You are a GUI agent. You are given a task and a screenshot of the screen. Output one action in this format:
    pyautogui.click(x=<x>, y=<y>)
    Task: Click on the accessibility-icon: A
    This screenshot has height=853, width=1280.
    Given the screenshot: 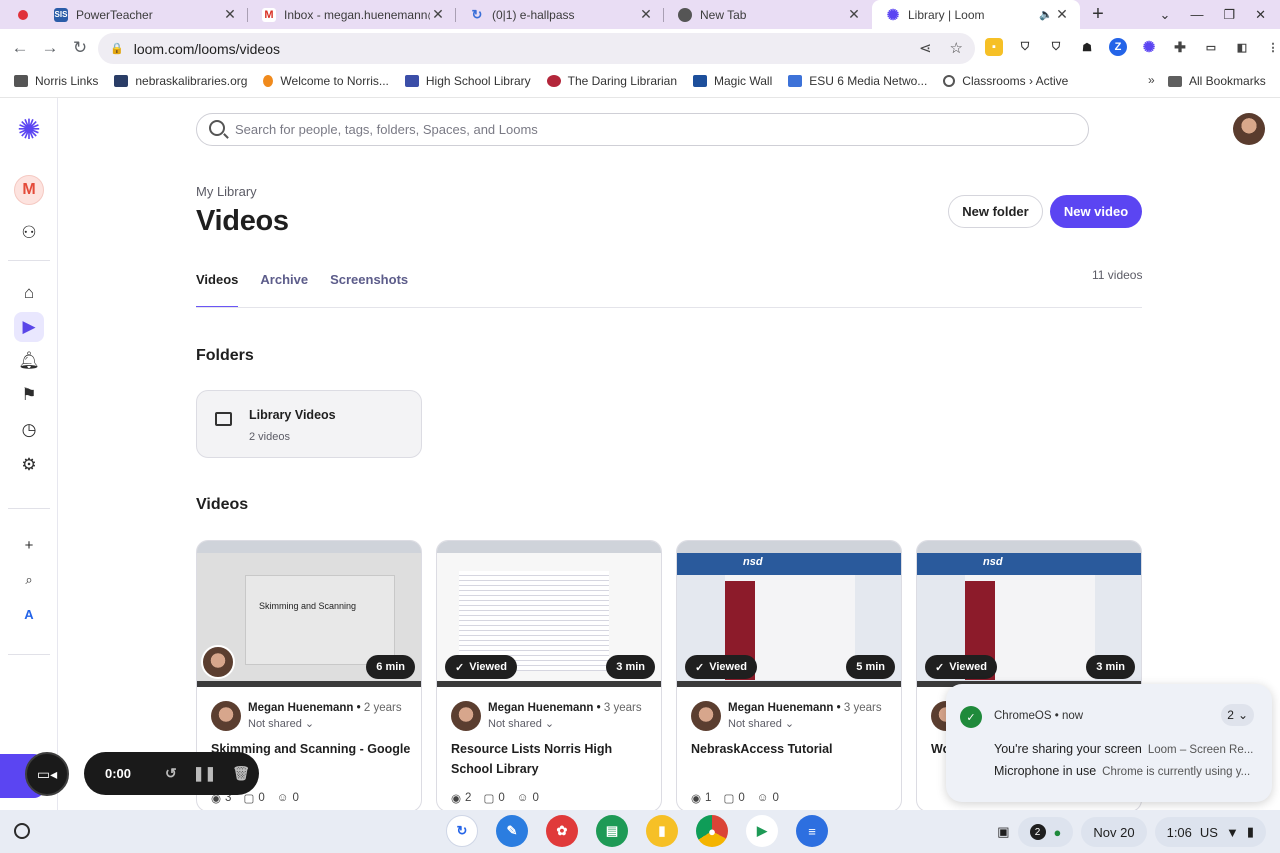 What is the action you would take?
    pyautogui.click(x=29, y=614)
    